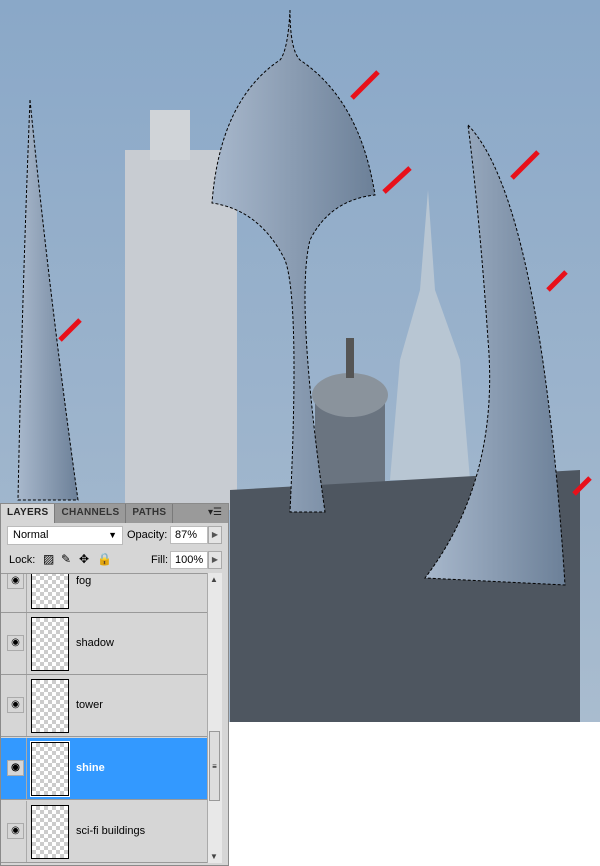 Image resolution: width=600 pixels, height=866 pixels. I want to click on fill-input: 100%, so click(189, 560).